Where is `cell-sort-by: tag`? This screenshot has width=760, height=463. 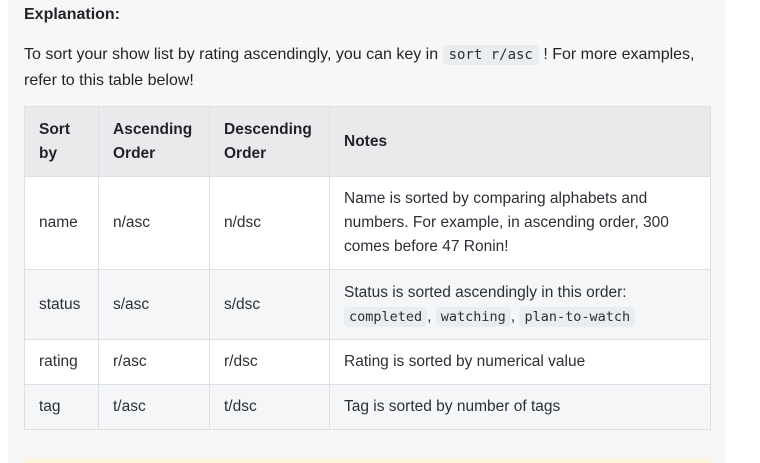 cell-sort-by: tag is located at coordinates (61, 407).